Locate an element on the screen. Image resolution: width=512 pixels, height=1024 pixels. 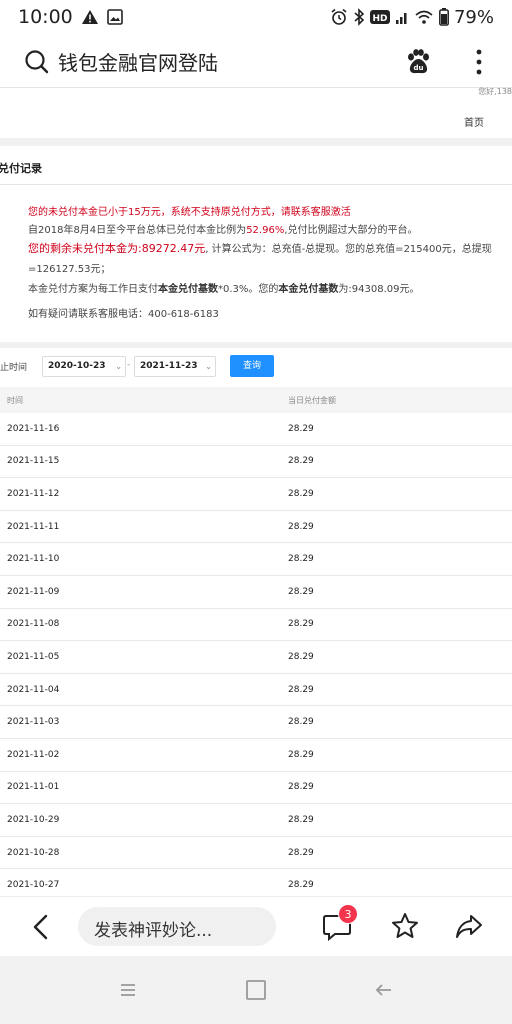
row-date: 2021-10-29 is located at coordinates (33, 819).